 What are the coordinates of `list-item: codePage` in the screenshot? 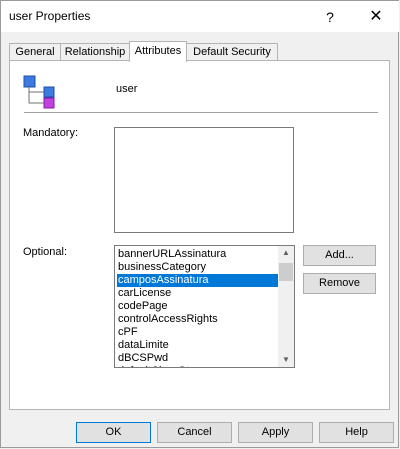 It's located at (197, 306).